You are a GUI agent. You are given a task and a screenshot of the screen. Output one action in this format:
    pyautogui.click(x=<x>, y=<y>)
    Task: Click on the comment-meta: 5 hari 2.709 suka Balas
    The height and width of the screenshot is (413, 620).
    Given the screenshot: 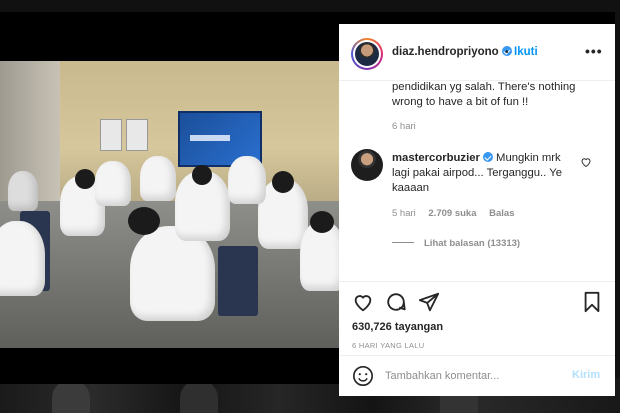 What is the action you would take?
    pyautogui.click(x=458, y=213)
    